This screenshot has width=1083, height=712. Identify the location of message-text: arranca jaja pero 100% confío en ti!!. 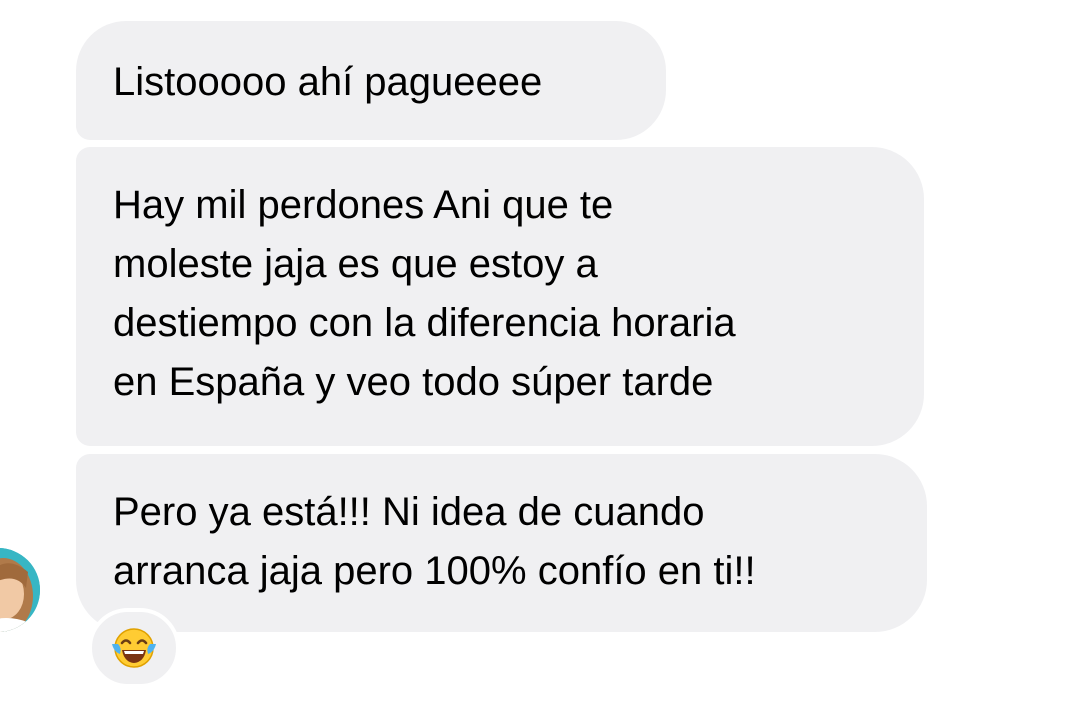
(434, 571).